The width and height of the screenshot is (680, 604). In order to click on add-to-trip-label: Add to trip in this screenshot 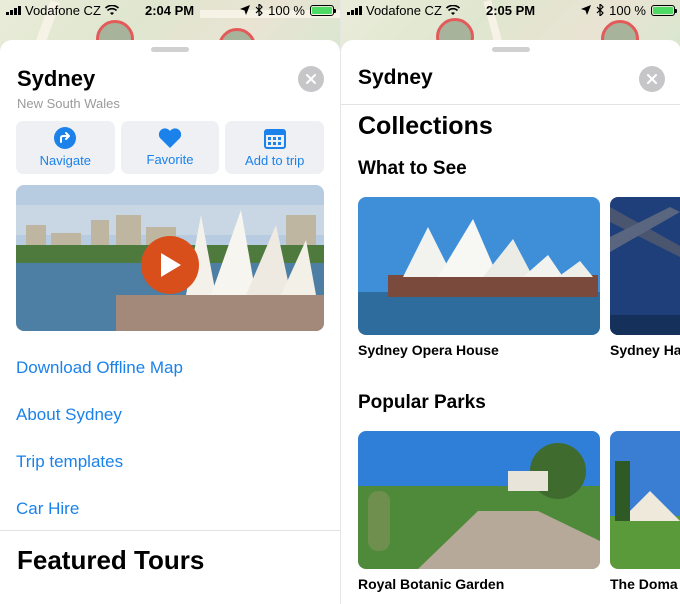, I will do `click(275, 160)`.